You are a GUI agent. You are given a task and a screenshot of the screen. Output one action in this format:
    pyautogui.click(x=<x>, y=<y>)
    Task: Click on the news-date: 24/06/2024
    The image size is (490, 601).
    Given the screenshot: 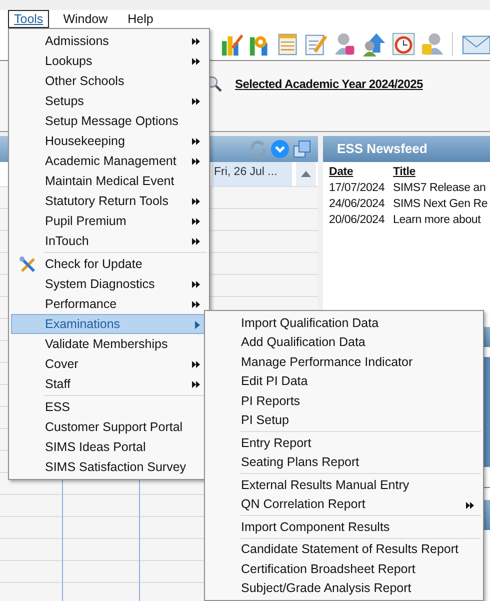 What is the action you would take?
    pyautogui.click(x=357, y=205)
    